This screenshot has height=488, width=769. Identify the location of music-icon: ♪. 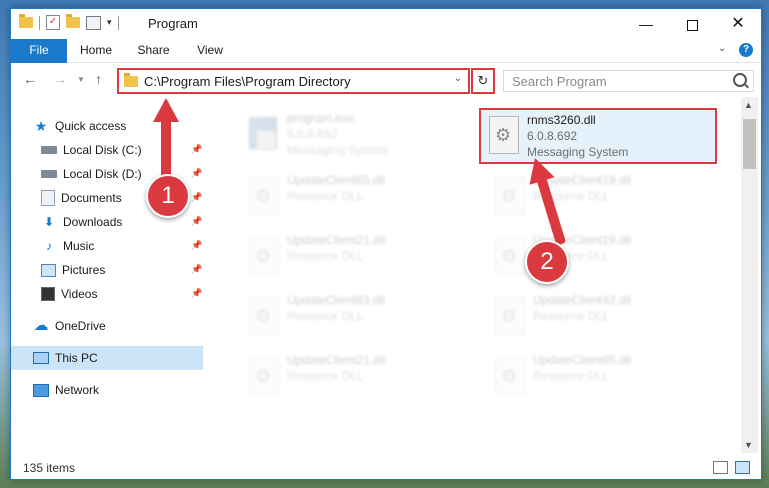
(49, 246).